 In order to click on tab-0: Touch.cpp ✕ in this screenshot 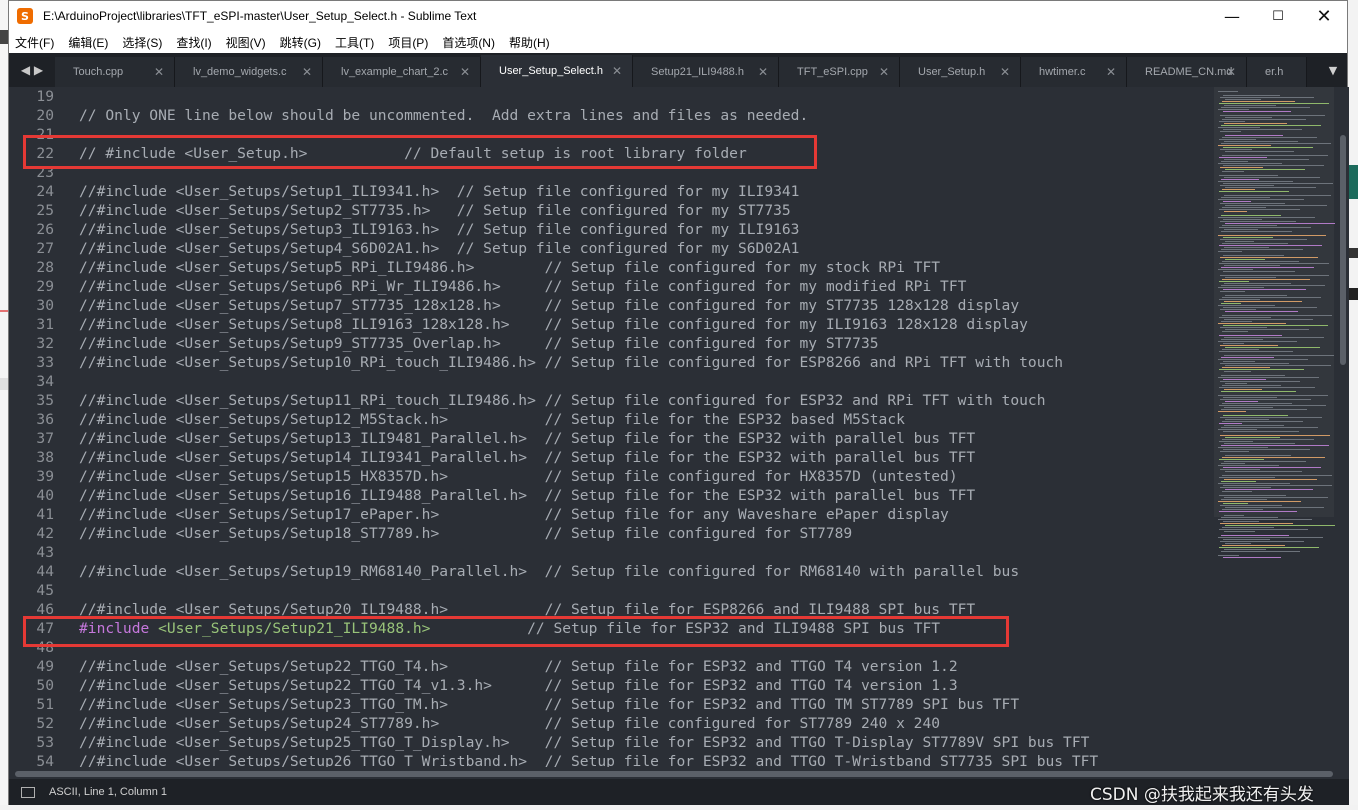, I will do `click(115, 72)`.